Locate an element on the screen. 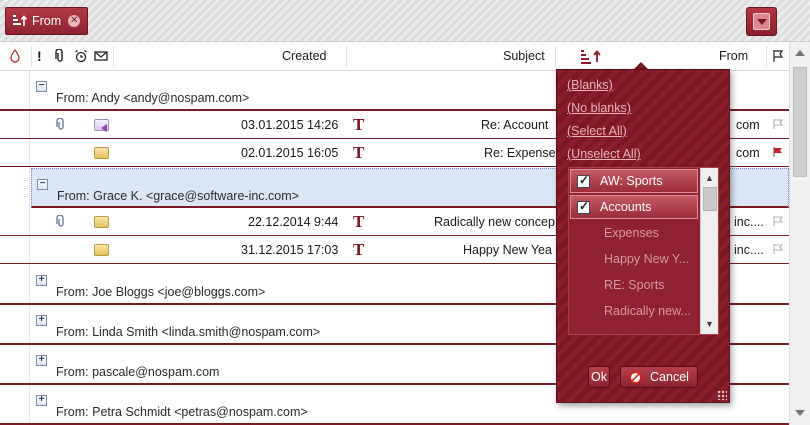 Image resolution: width=810 pixels, height=425 pixels. filter-item-label: AW: Sports is located at coordinates (631, 181).